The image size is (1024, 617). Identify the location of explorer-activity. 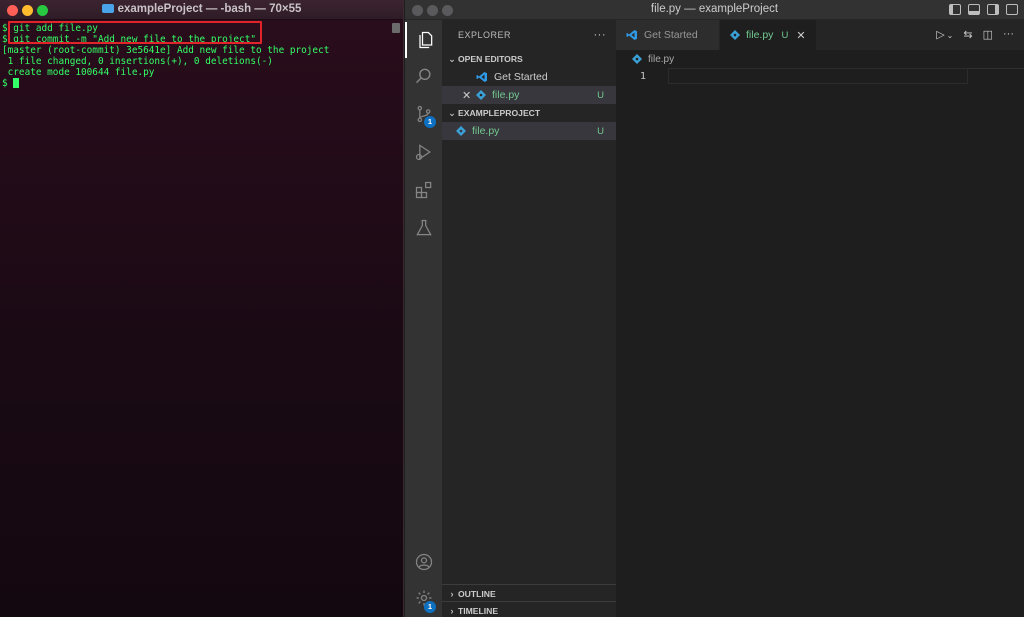
(423, 40).